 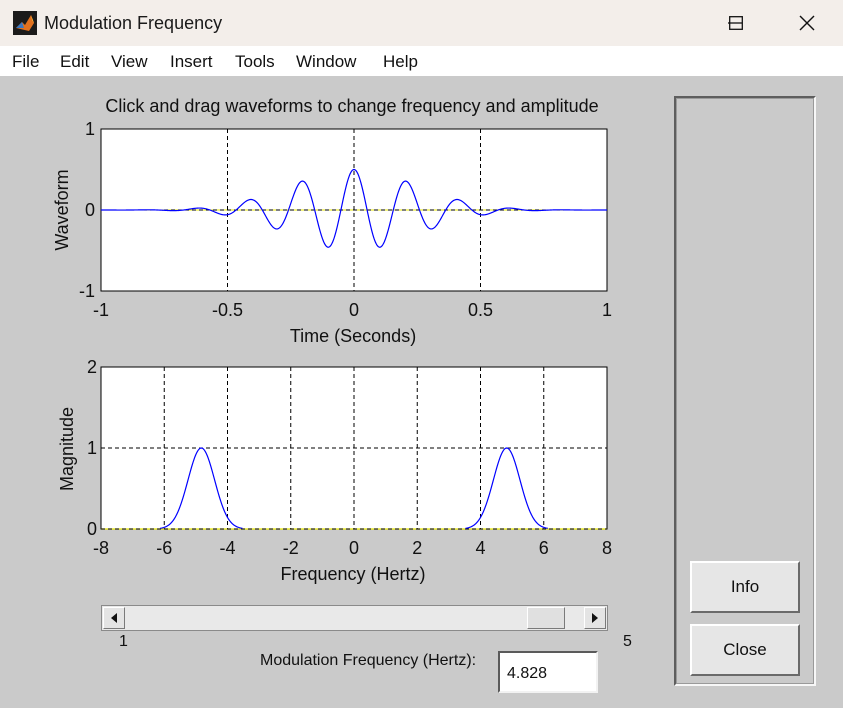 What do you see at coordinates (607, 310) in the screenshot?
I see `waveform-xtick-label: 1` at bounding box center [607, 310].